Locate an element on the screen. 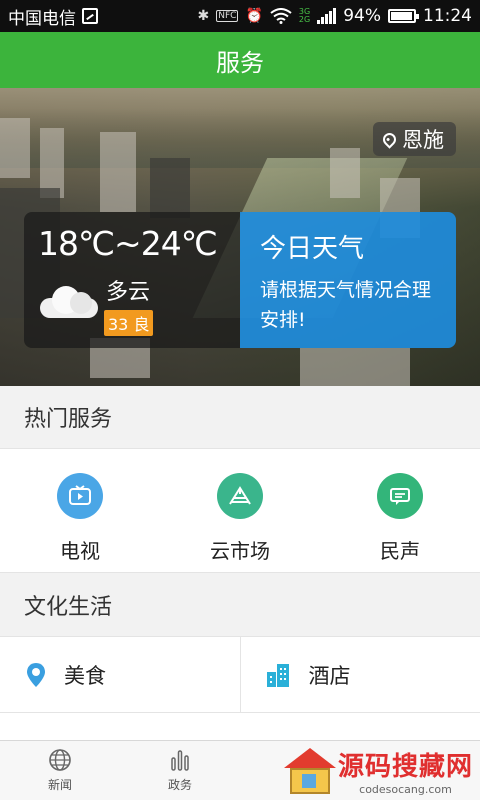 The height and width of the screenshot is (800, 480). location-badge: 恩施 is located at coordinates (414, 139).